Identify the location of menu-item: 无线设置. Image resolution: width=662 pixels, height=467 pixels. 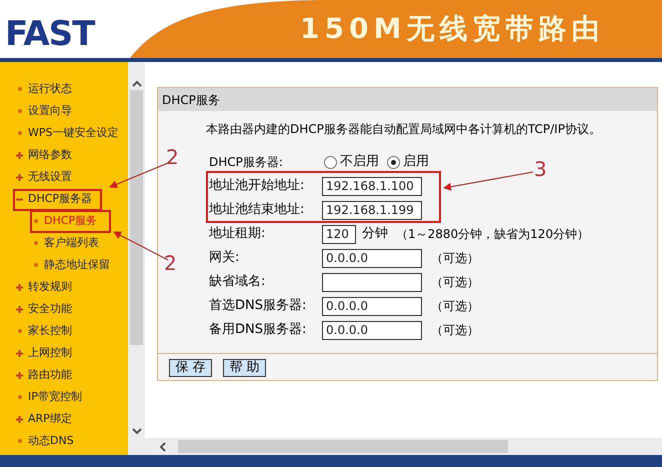
(50, 177).